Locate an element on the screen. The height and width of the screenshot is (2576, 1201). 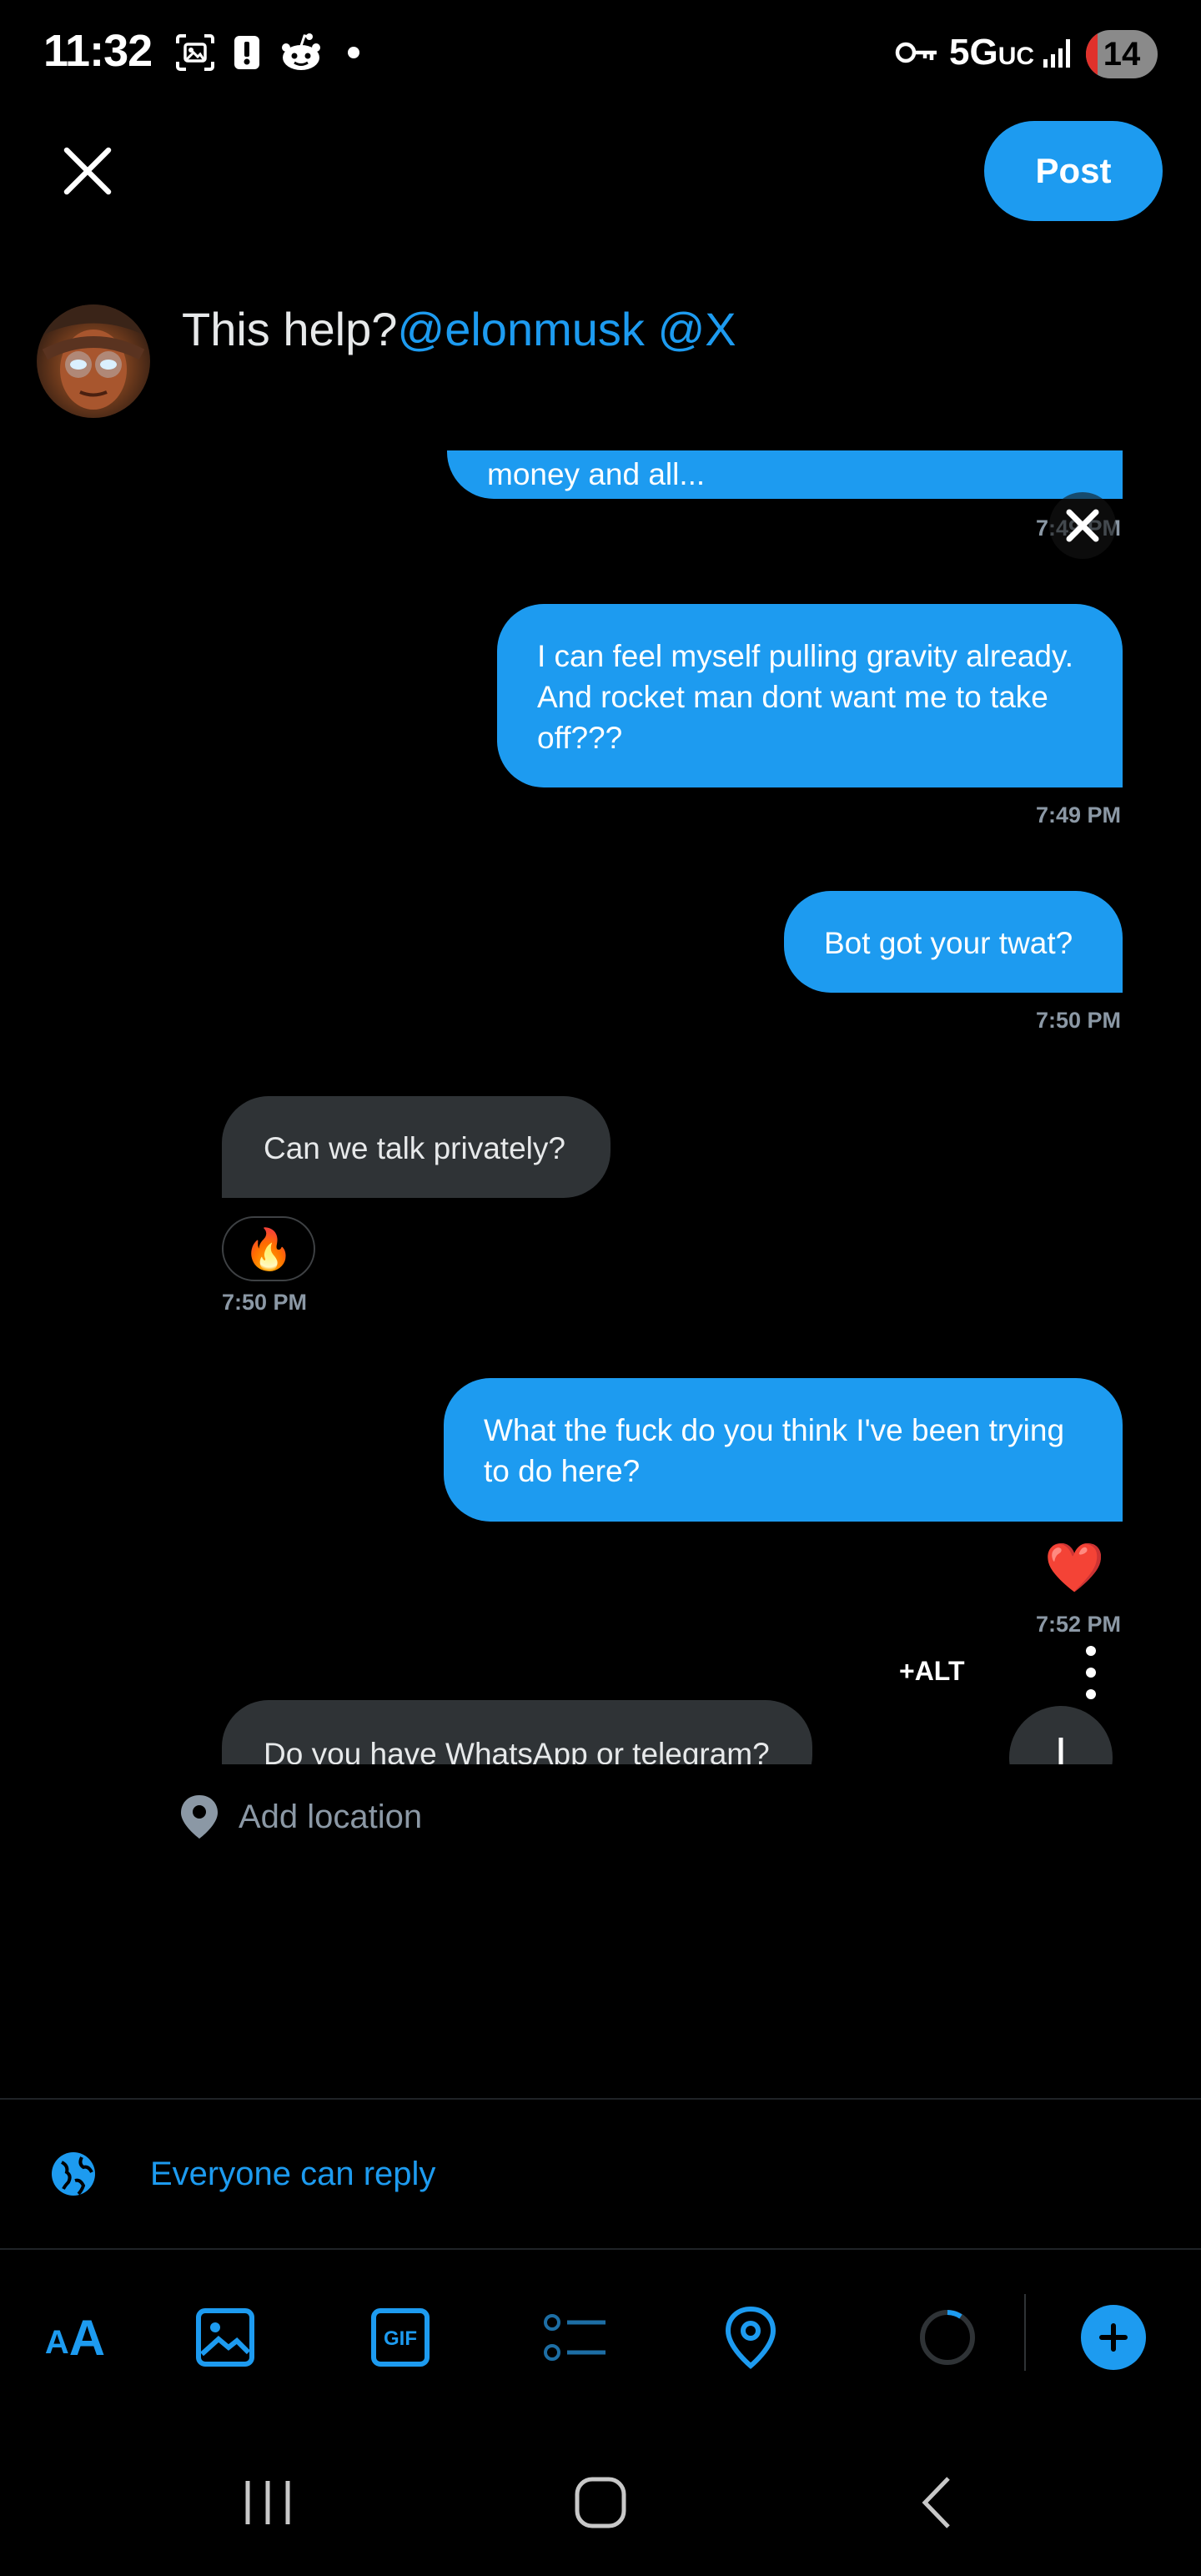
poll-icon is located at coordinates (575, 2337).